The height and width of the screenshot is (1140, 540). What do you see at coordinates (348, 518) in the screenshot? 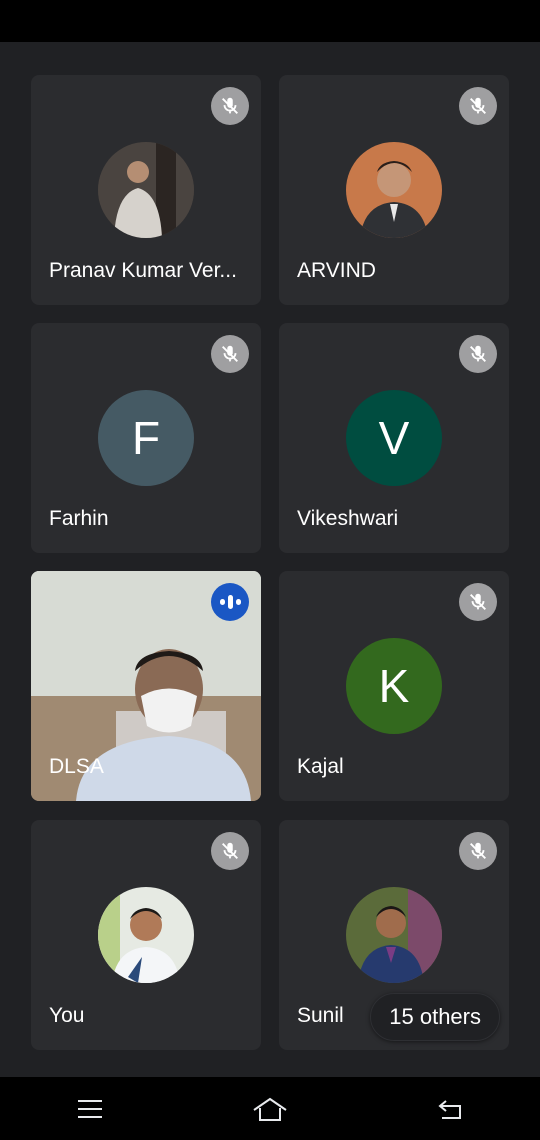
I see `participant-name: Vikeshwari` at bounding box center [348, 518].